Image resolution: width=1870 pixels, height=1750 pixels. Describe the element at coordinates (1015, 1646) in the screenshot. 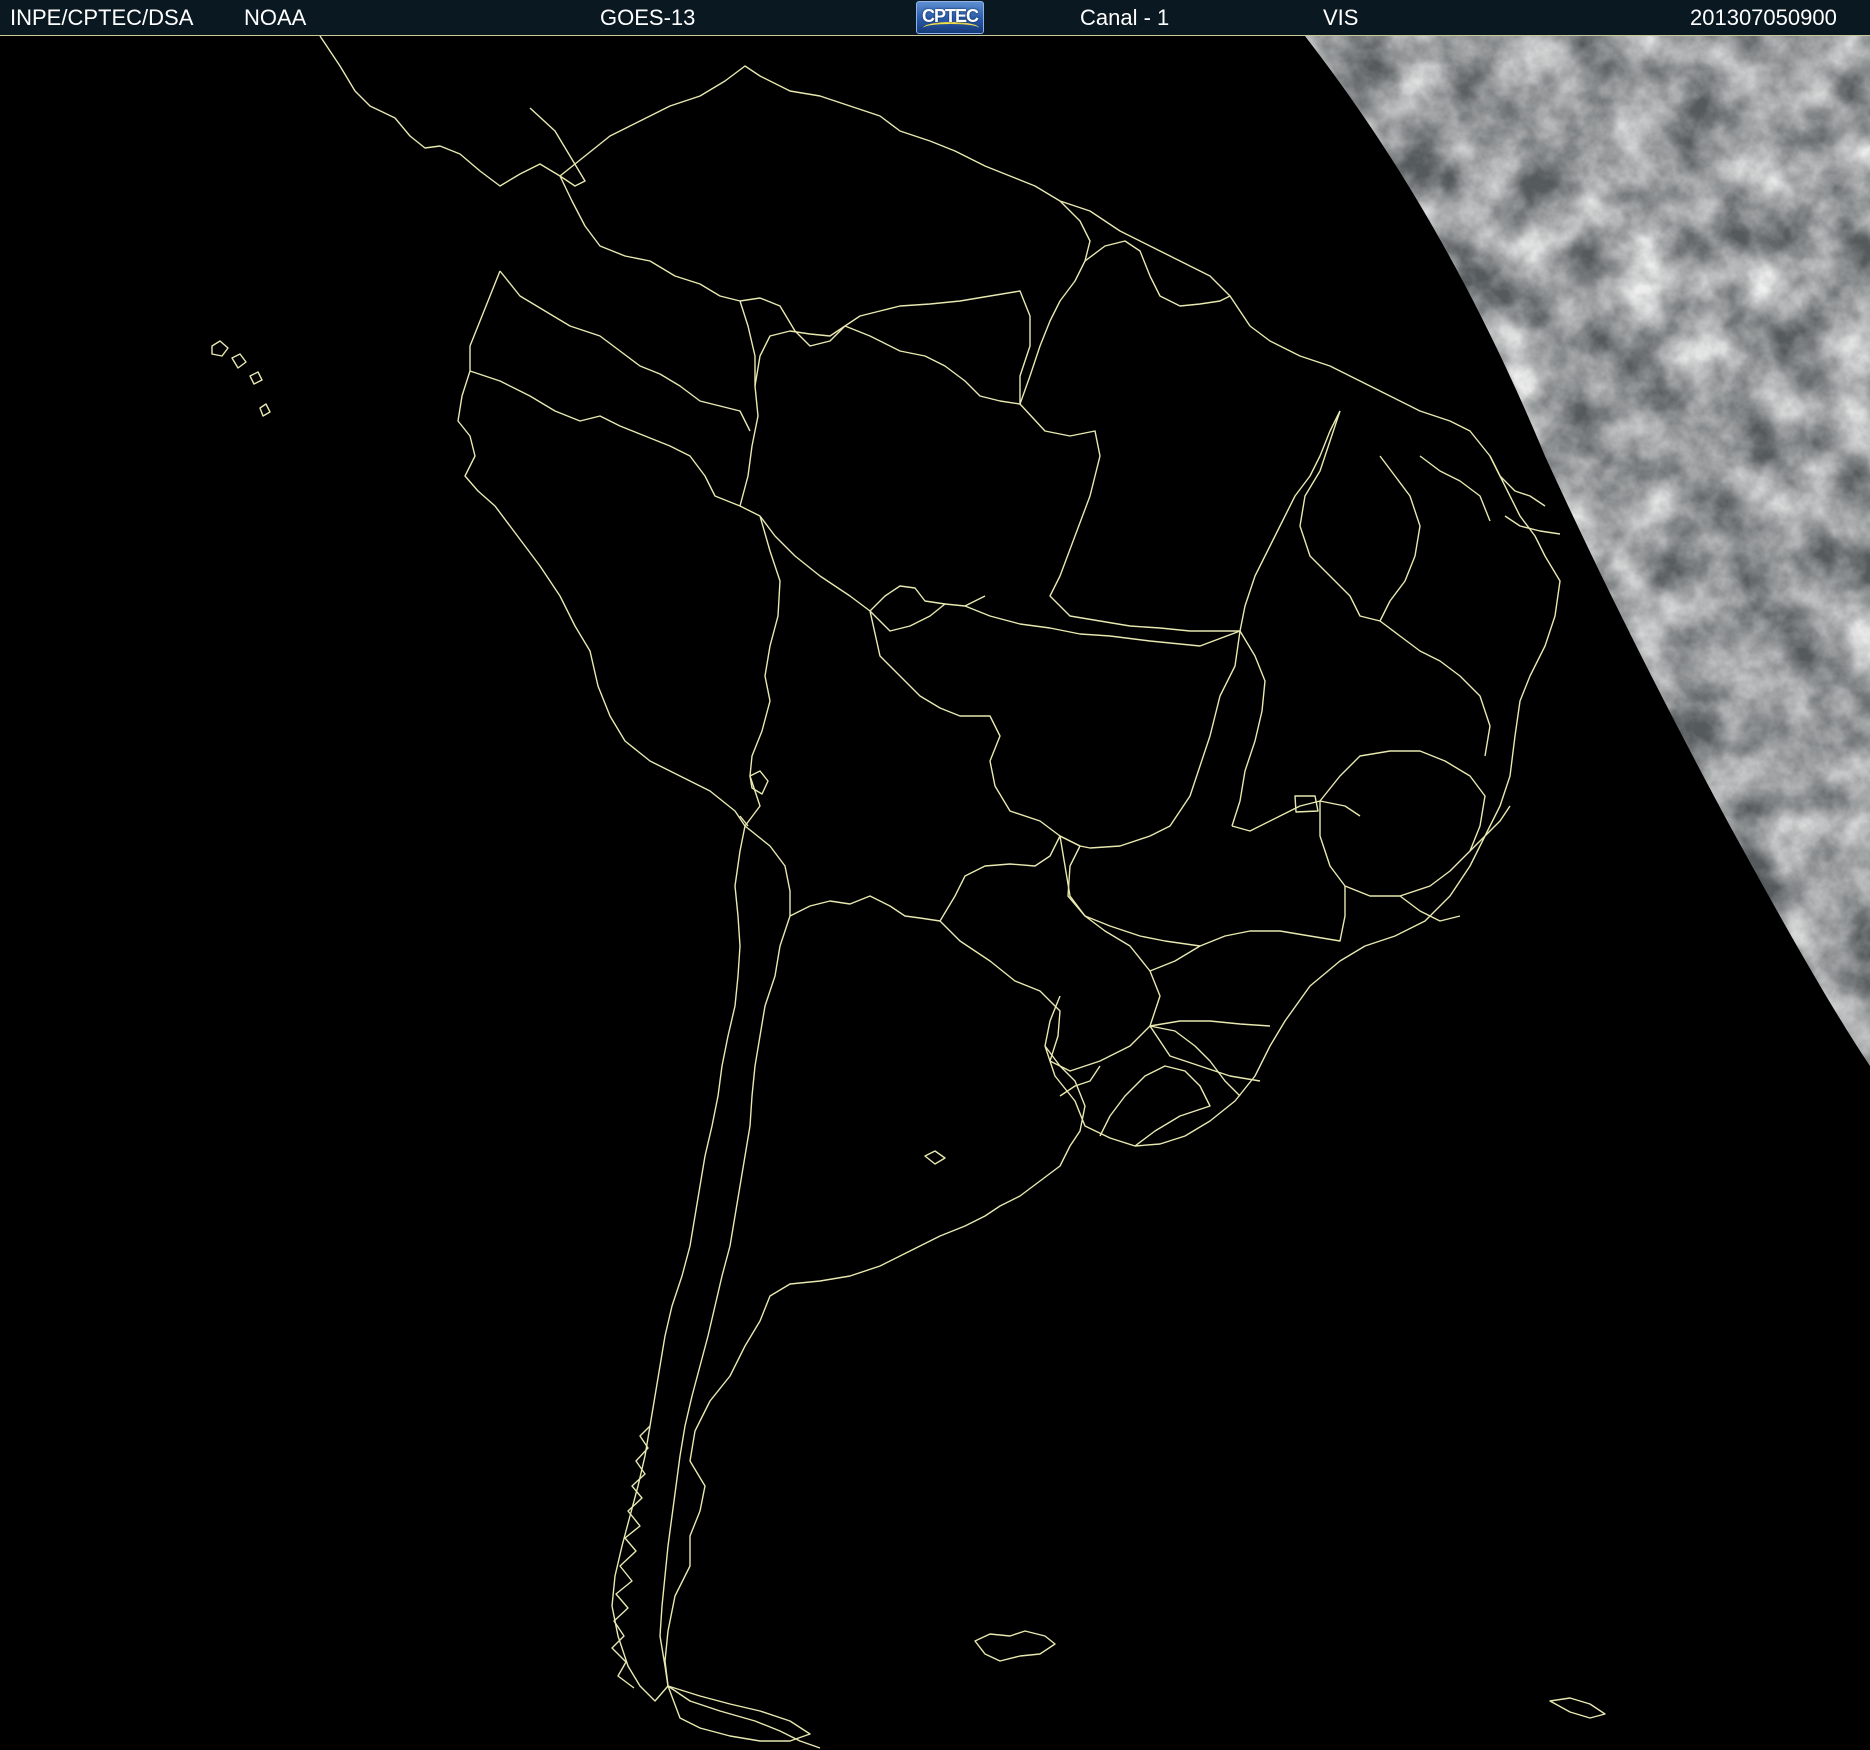

I see `falkland-islands` at that location.